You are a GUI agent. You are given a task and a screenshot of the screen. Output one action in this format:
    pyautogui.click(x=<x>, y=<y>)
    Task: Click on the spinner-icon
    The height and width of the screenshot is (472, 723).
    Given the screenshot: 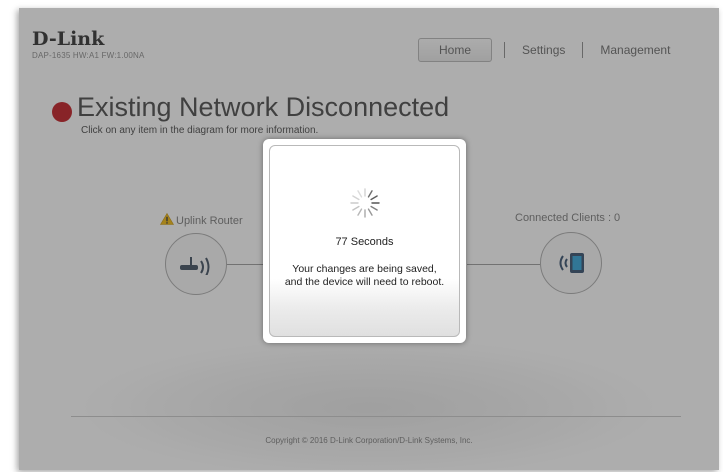 What is the action you would take?
    pyautogui.click(x=365, y=203)
    